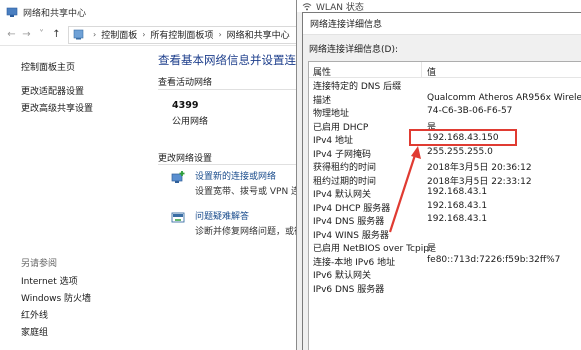 The image size is (581, 350). Describe the element at coordinates (470, 111) in the screenshot. I see `value-cell: 74-C6-3B-06-F6-57` at that location.